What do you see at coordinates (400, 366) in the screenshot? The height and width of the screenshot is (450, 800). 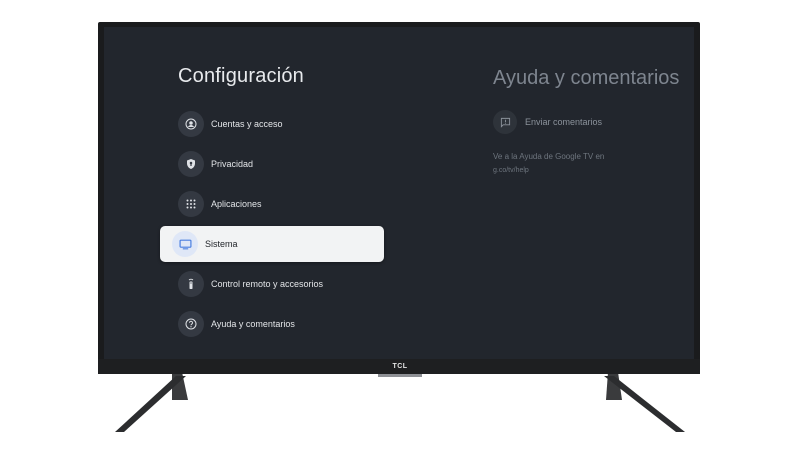 I see `tv-brand-logo: TCL` at bounding box center [400, 366].